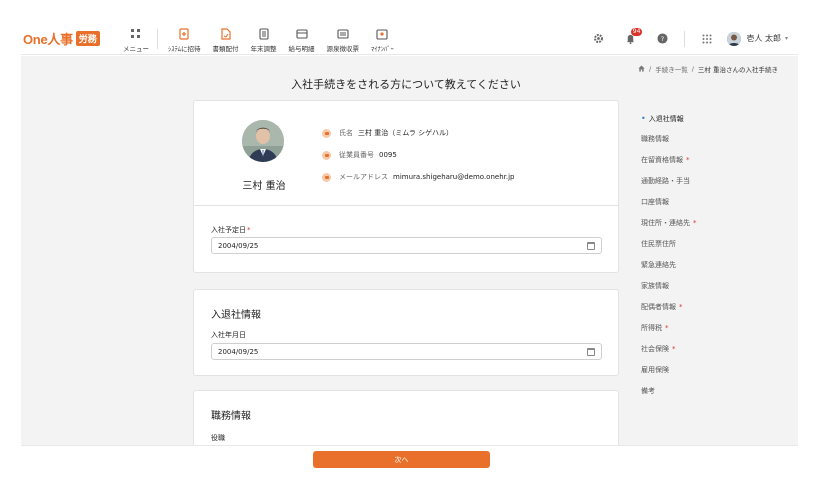  I want to click on breadcrumb-procedure-list: 手続き一覧, so click(671, 69).